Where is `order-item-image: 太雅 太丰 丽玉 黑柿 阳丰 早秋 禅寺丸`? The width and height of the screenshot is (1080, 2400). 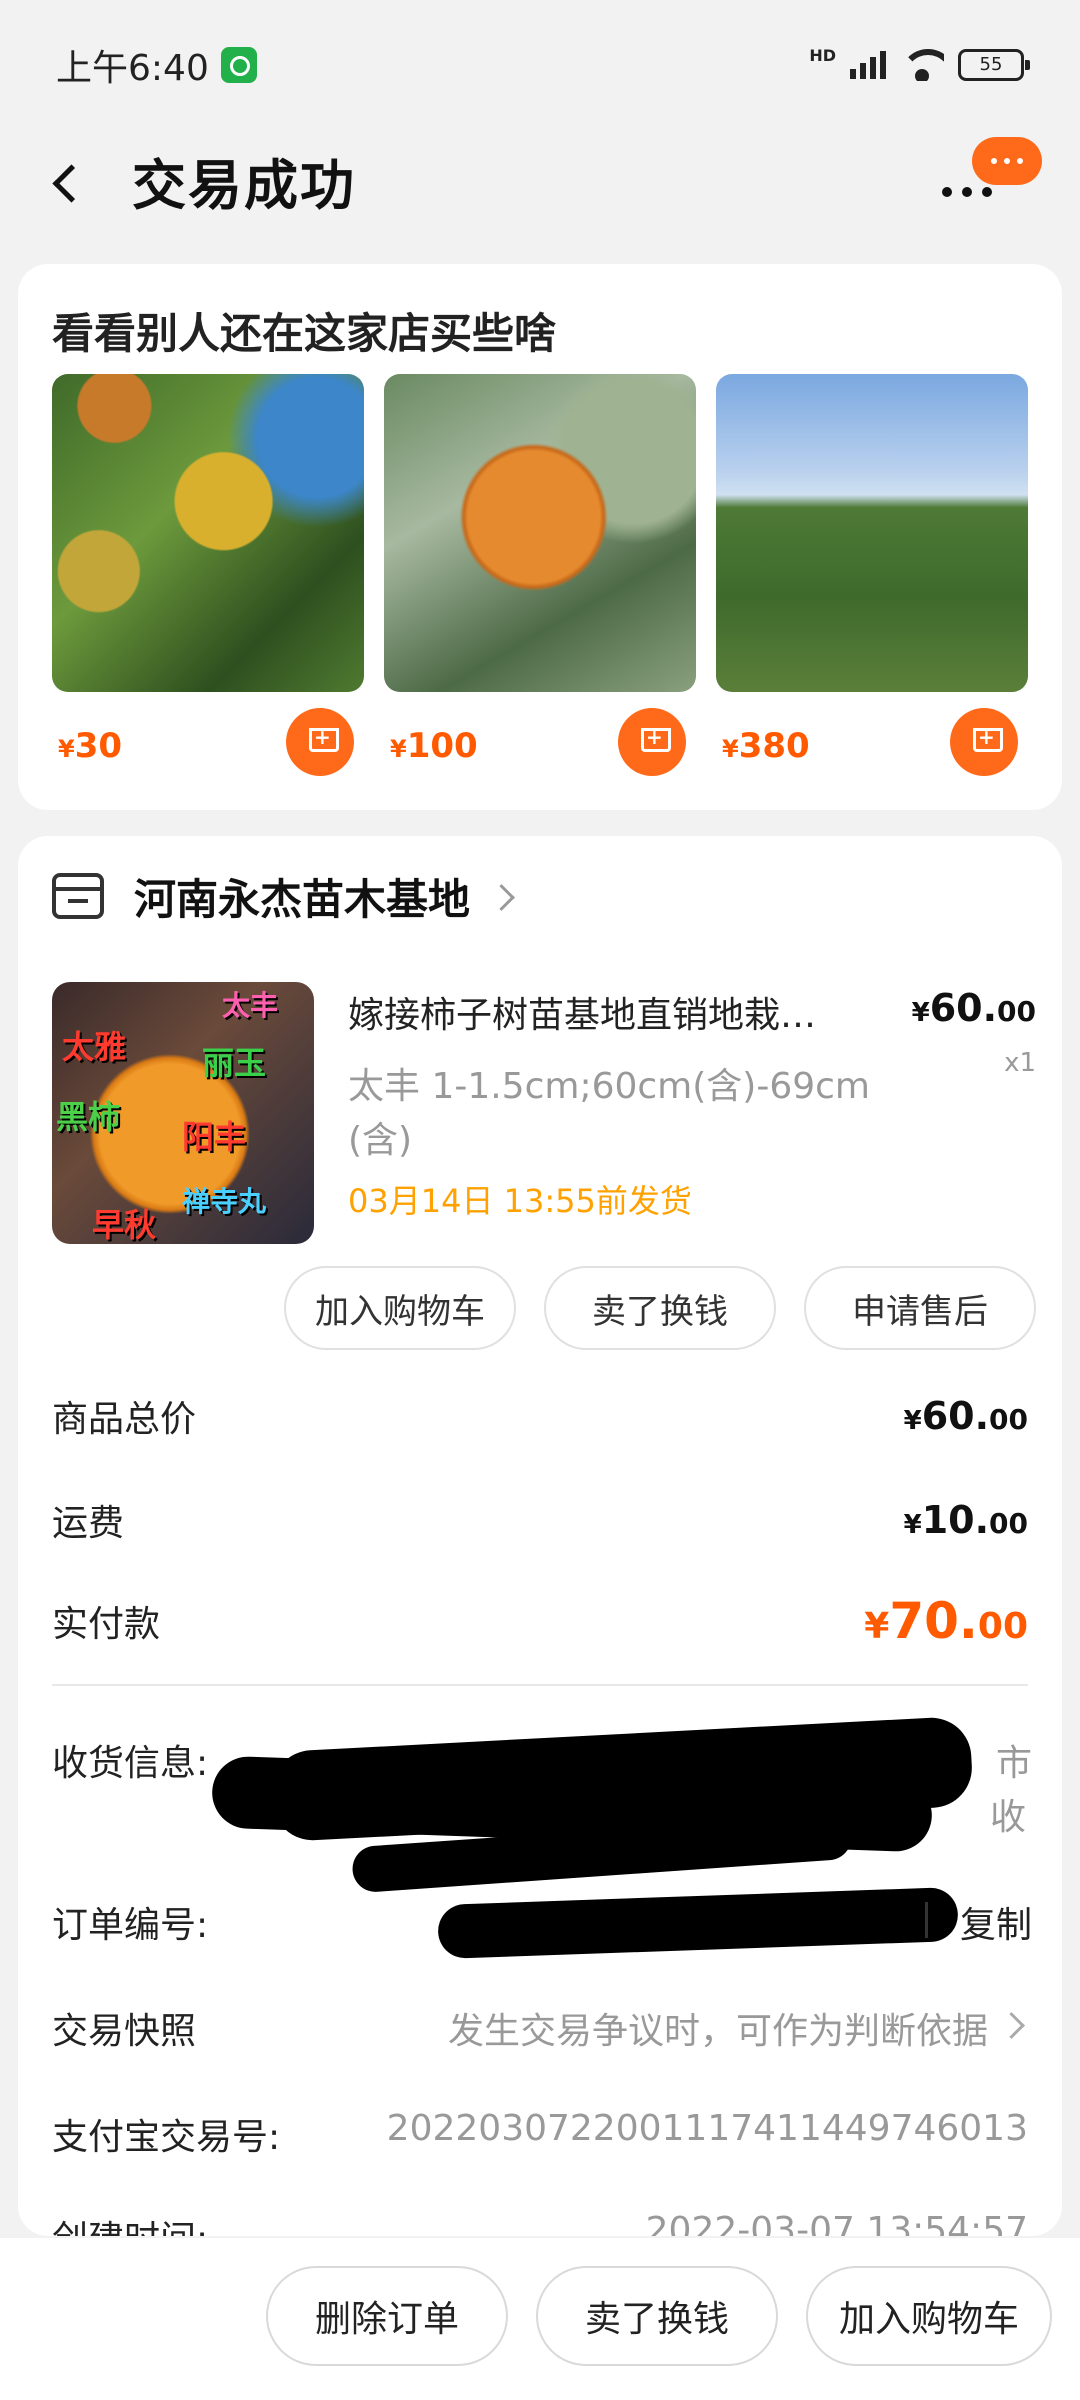 order-item-image: 太雅 太丰 丽玉 黑柿 阳丰 早秋 禅寺丸 is located at coordinates (183, 1113).